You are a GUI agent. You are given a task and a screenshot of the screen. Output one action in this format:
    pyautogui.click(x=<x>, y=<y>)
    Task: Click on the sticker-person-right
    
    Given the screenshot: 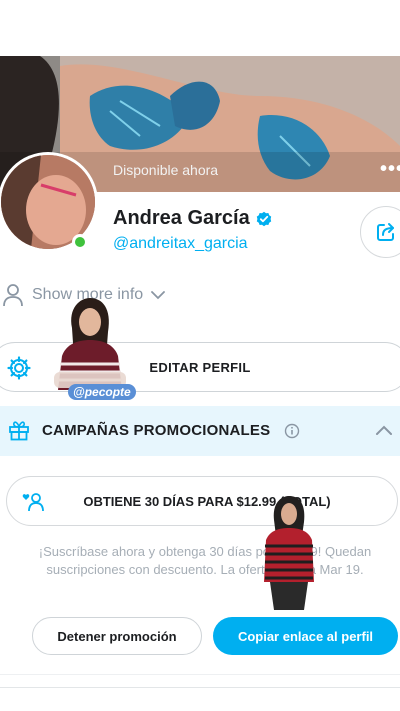 What is the action you would take?
    pyautogui.click(x=289, y=553)
    